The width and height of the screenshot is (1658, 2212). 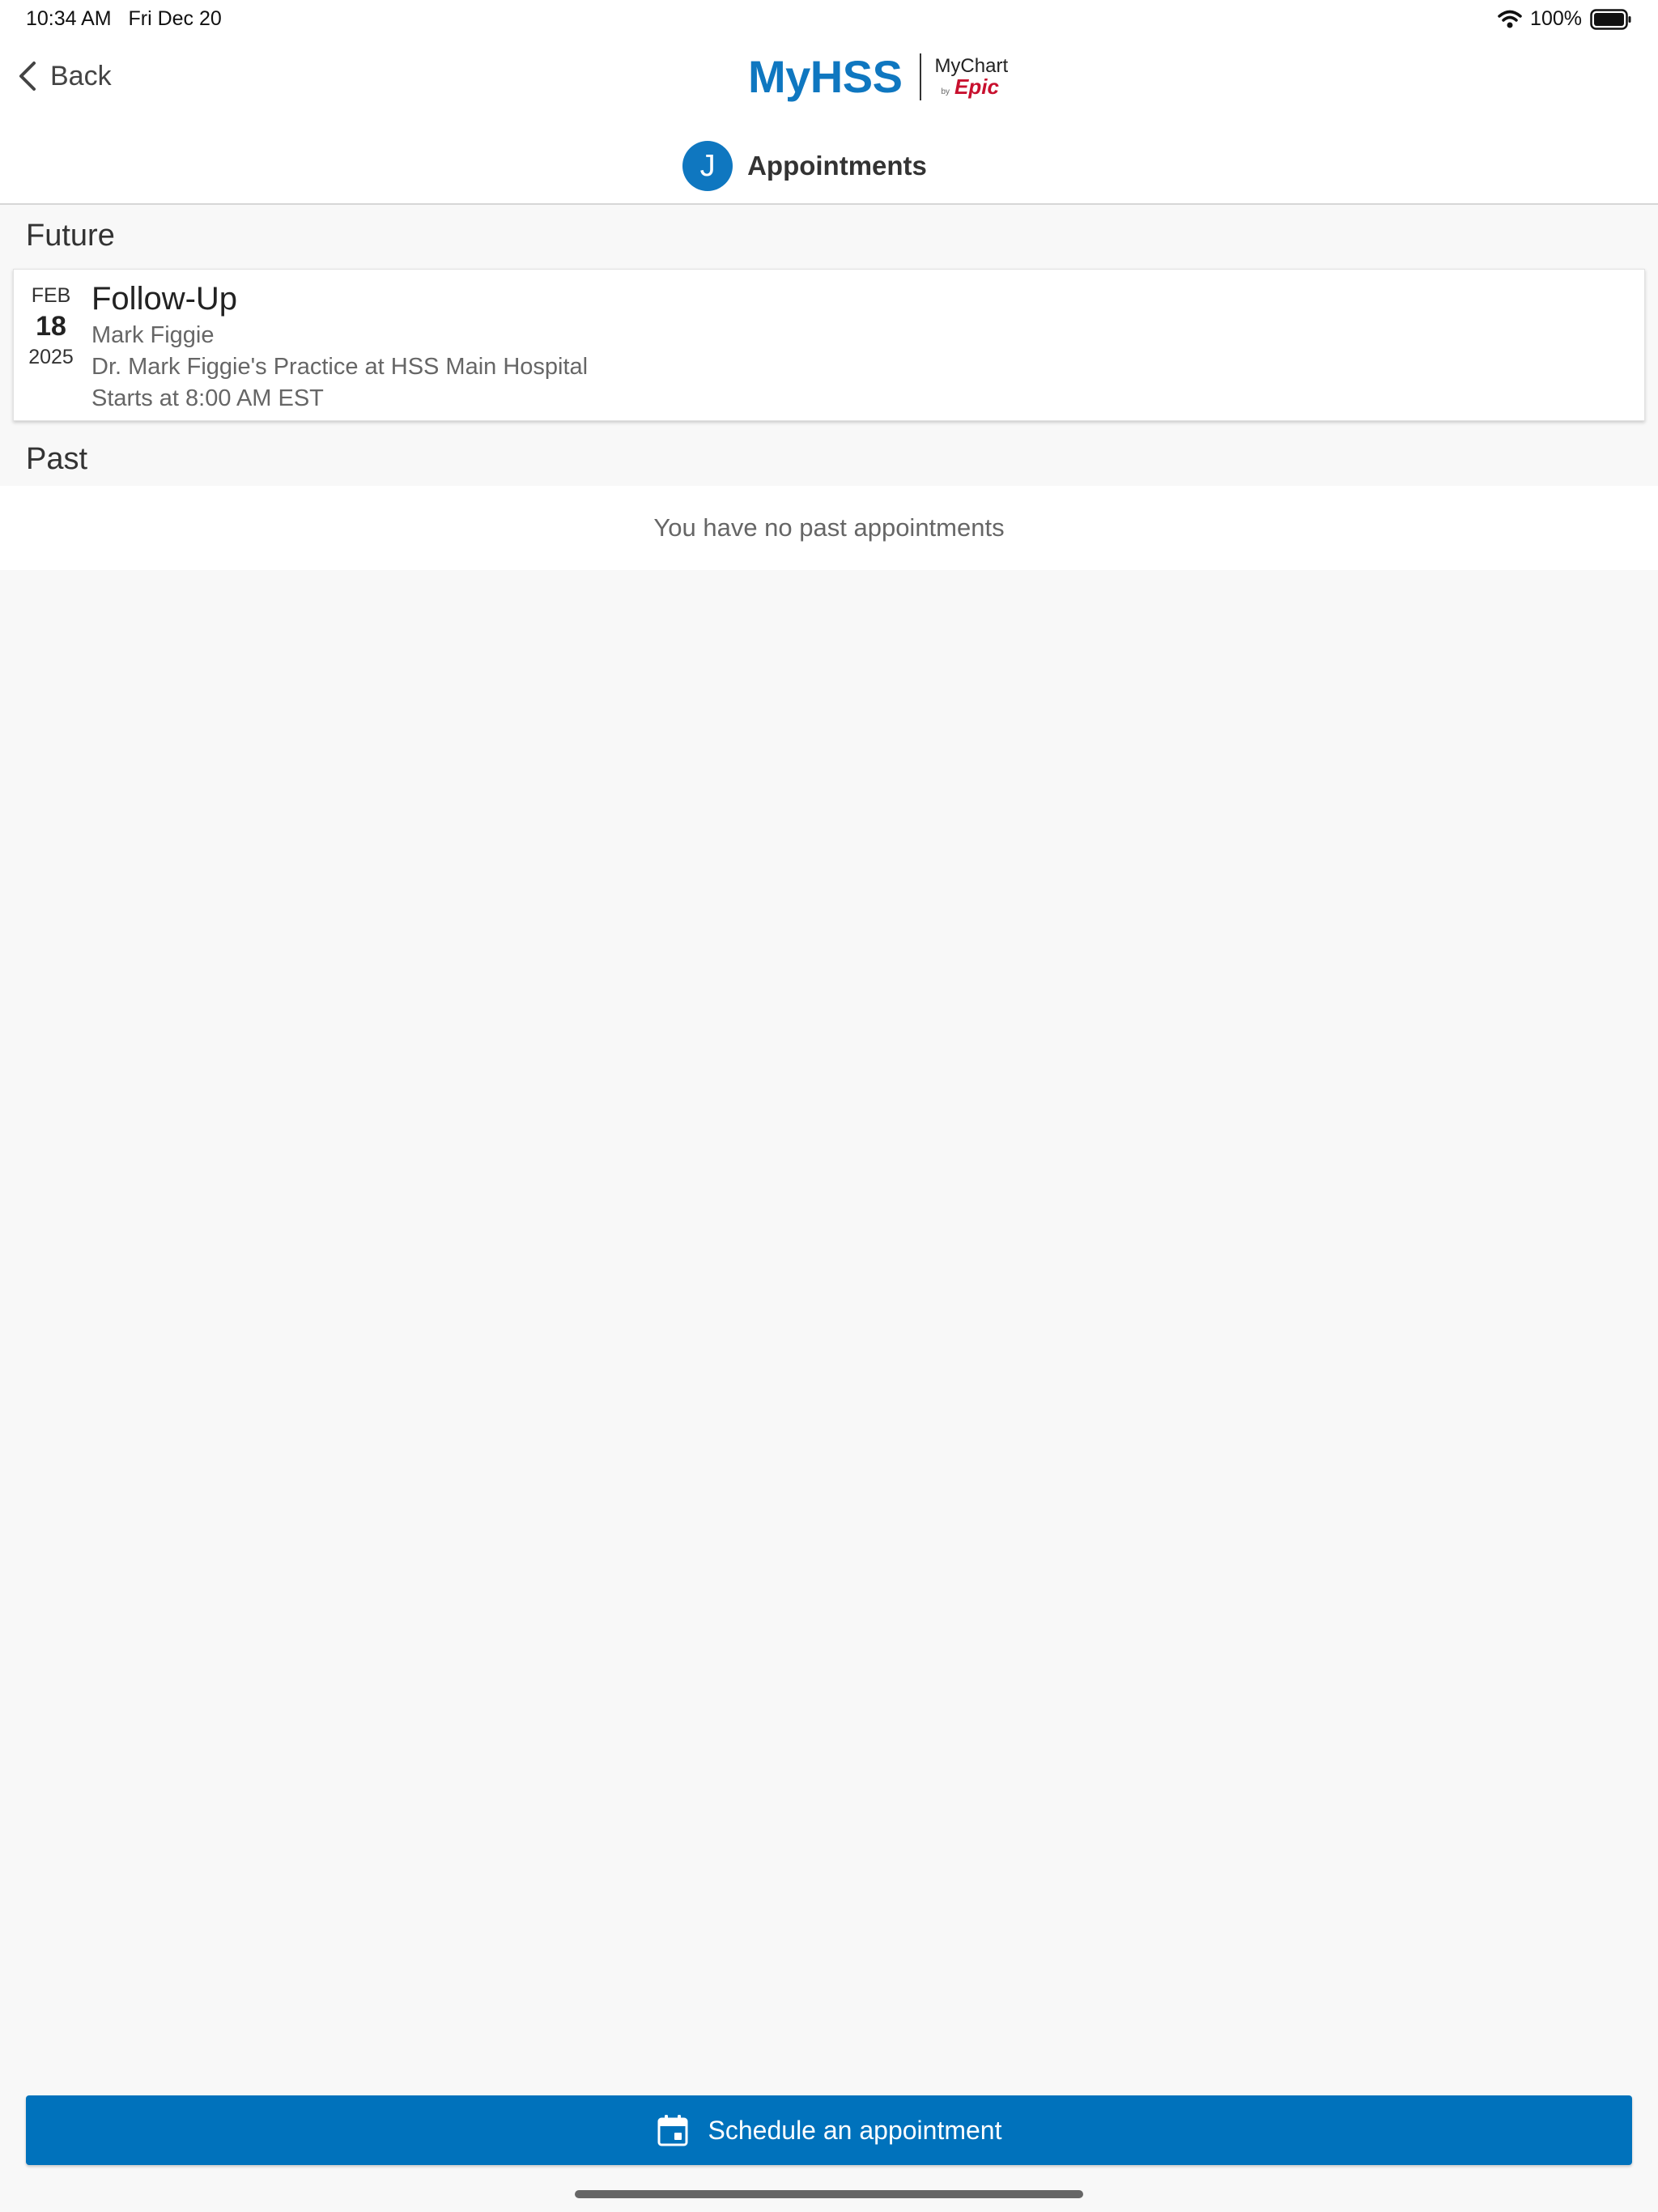 I want to click on schedule-appointment-button: Schedule an appointment, so click(x=829, y=2130).